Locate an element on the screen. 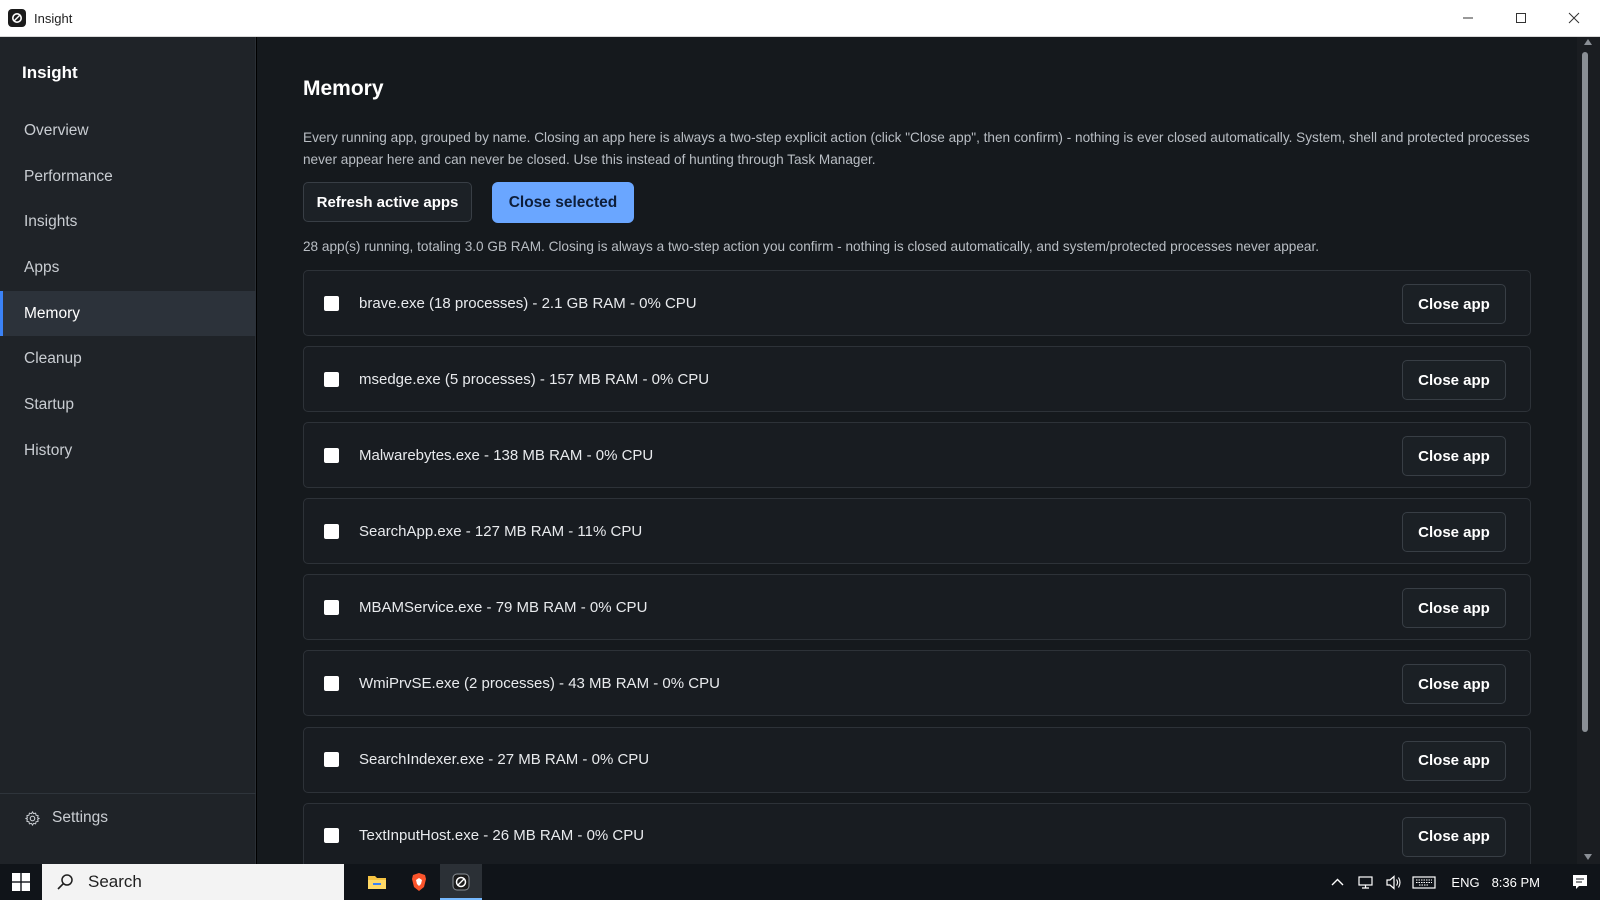  tray-overflow-button is located at coordinates (1337, 882).